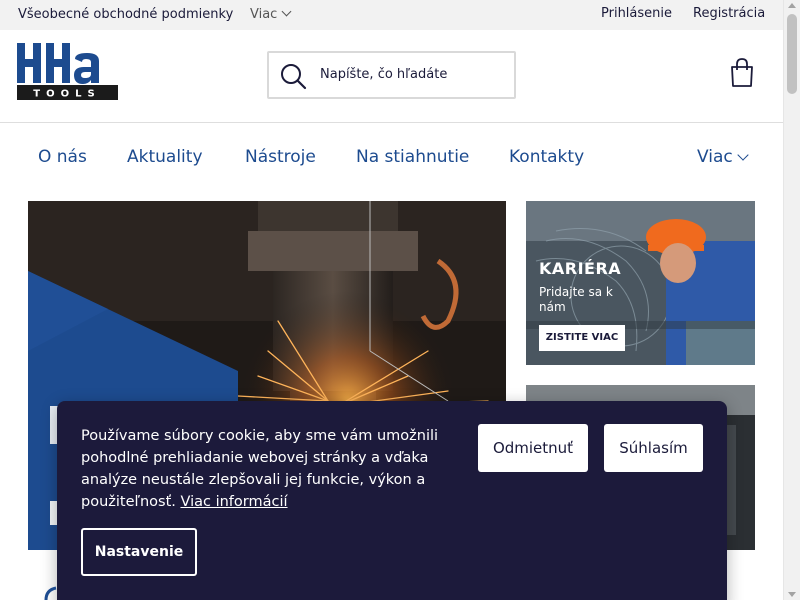  I want to click on cookie-more-info-link: Viac informácií, so click(233, 502).